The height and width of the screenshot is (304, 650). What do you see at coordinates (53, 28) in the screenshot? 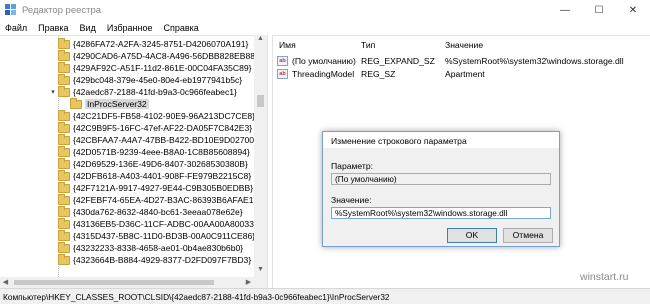
I see `menu-edit: Правка` at bounding box center [53, 28].